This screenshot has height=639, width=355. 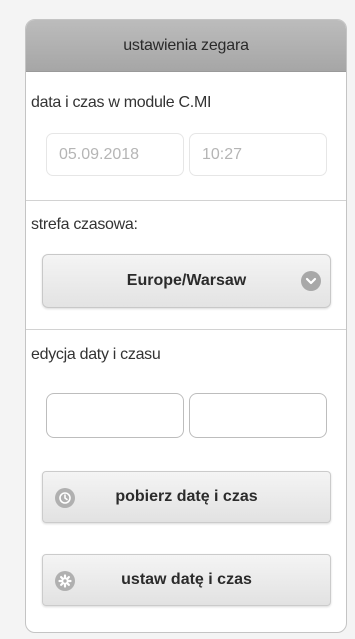 I want to click on clock-icon, so click(x=65, y=498).